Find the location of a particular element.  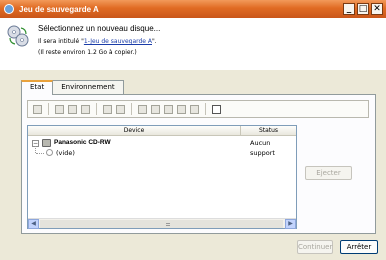

column-status: Status is located at coordinates (268, 131).